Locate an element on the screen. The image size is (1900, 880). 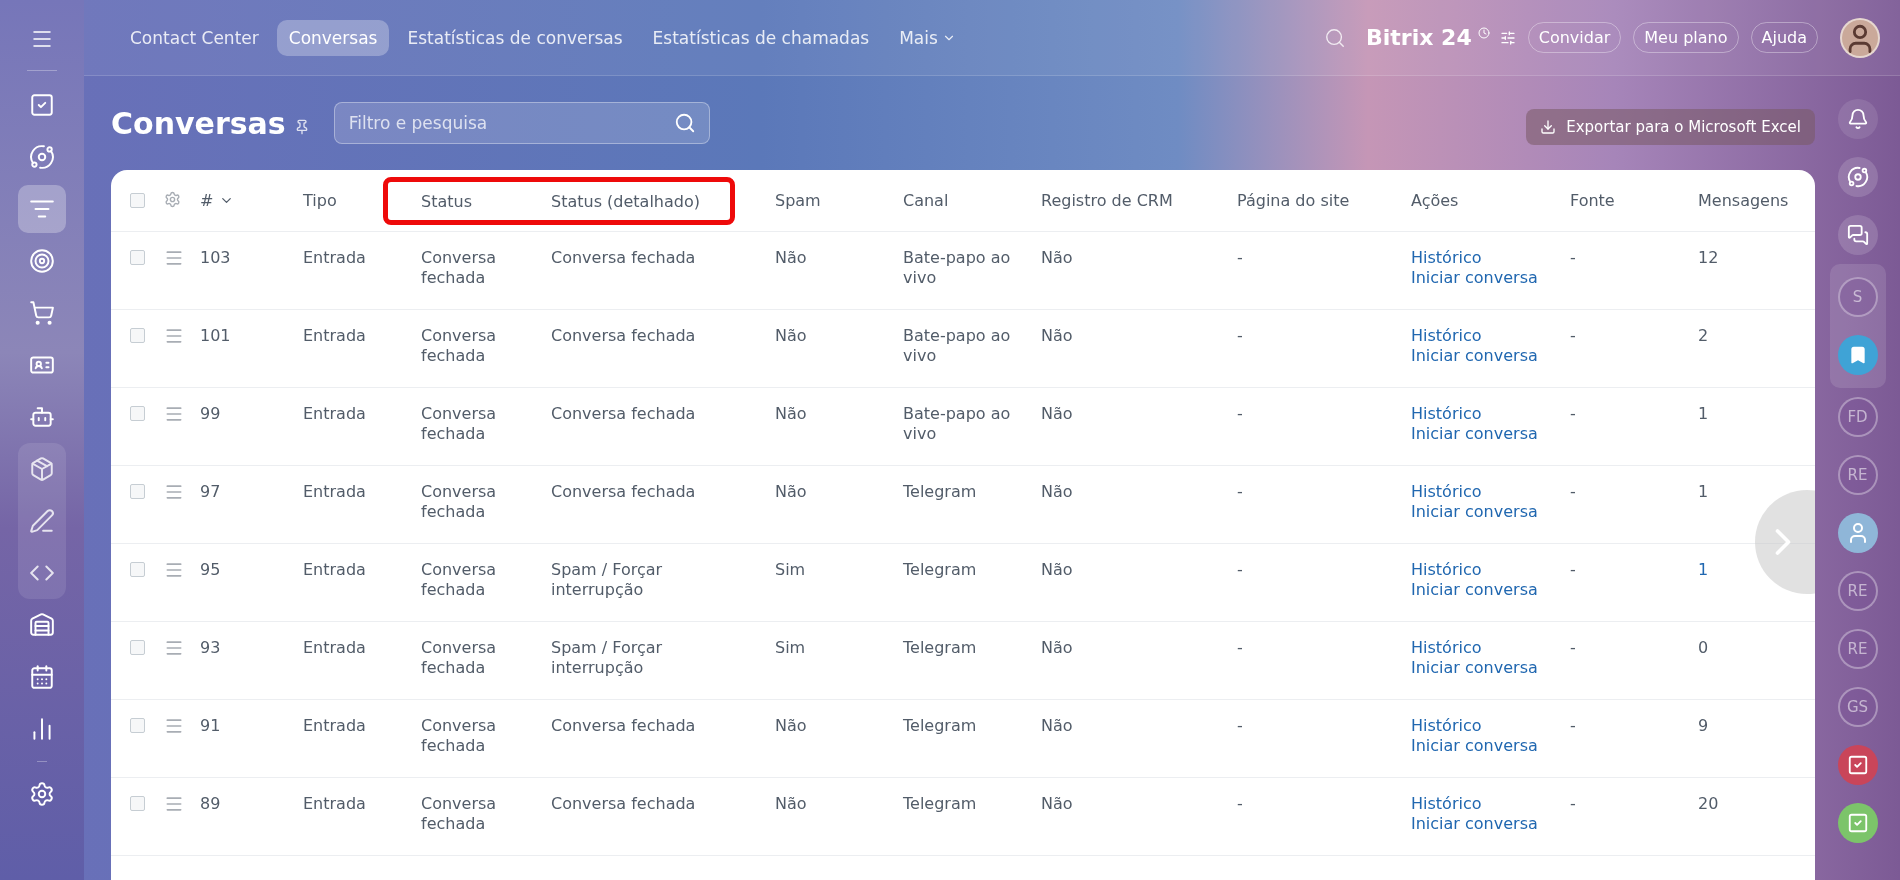
column-header: Status is located at coordinates (486, 201).